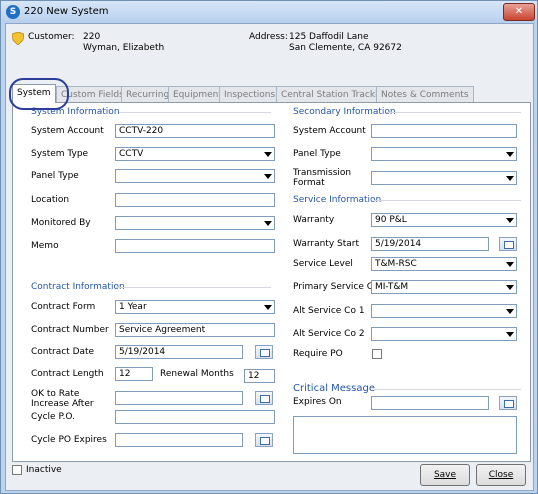  Describe the element at coordinates (444, 220) in the screenshot. I see `warranty-select: 90 P&L` at that location.